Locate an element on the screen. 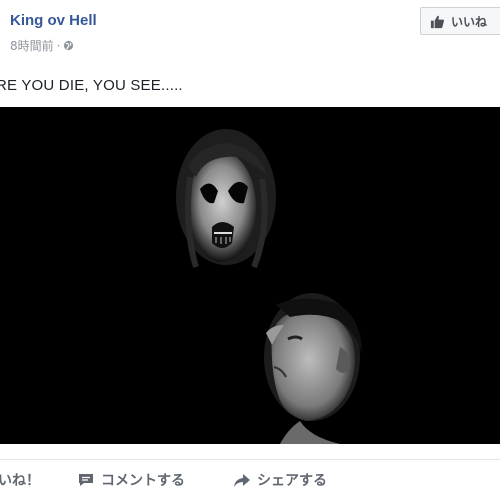  post-header: King ov Hell 8時間前 · いいね is located at coordinates (250, 33).